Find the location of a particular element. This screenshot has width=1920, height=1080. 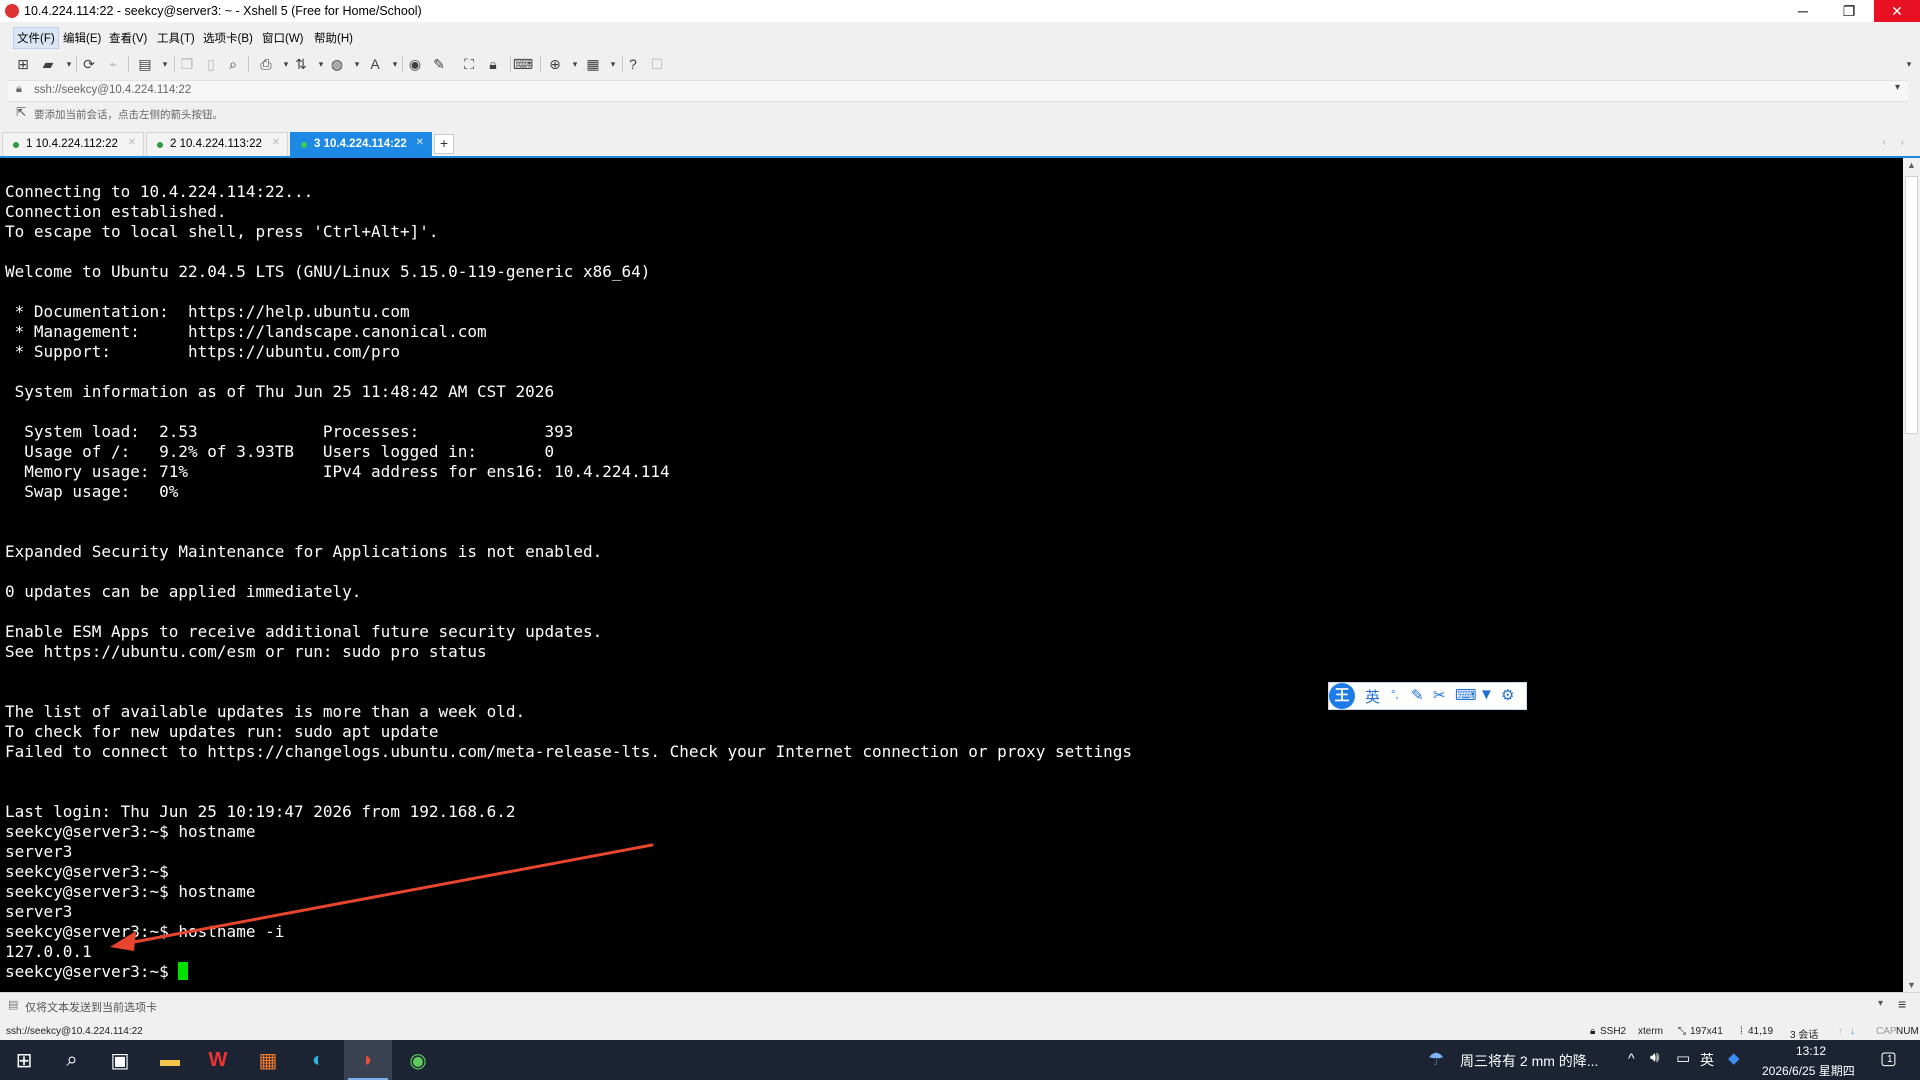

app-grid-icon: ▦ is located at coordinates (268, 1060).